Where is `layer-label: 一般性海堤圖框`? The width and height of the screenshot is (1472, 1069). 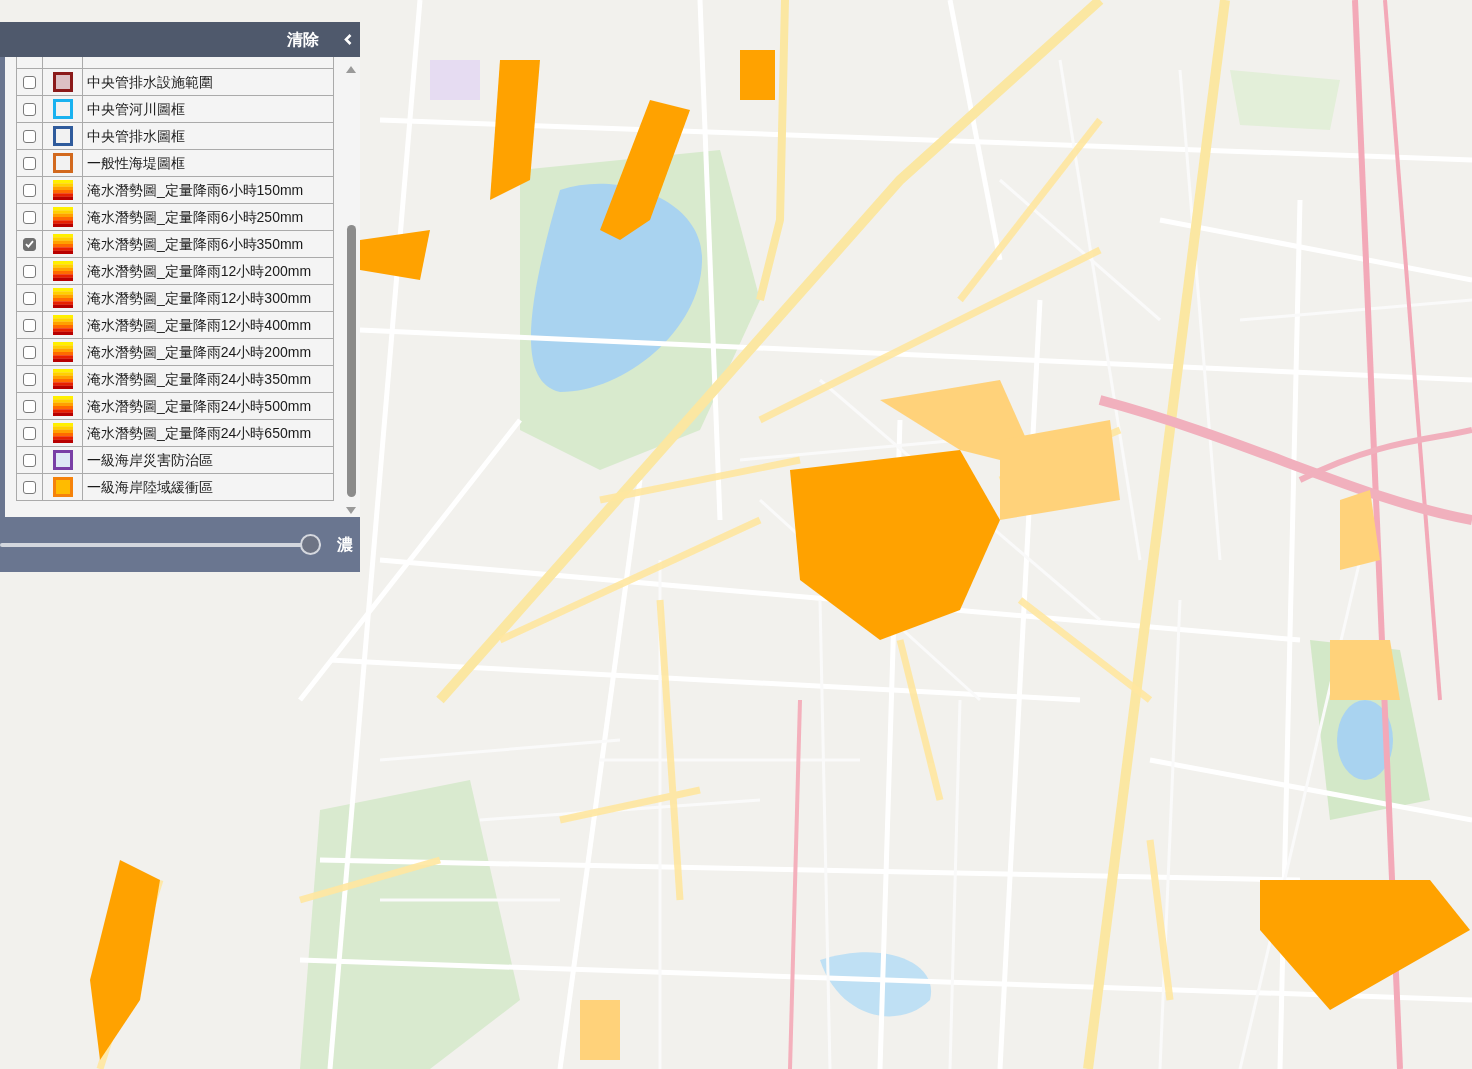 layer-label: 一般性海堤圖框 is located at coordinates (136, 163).